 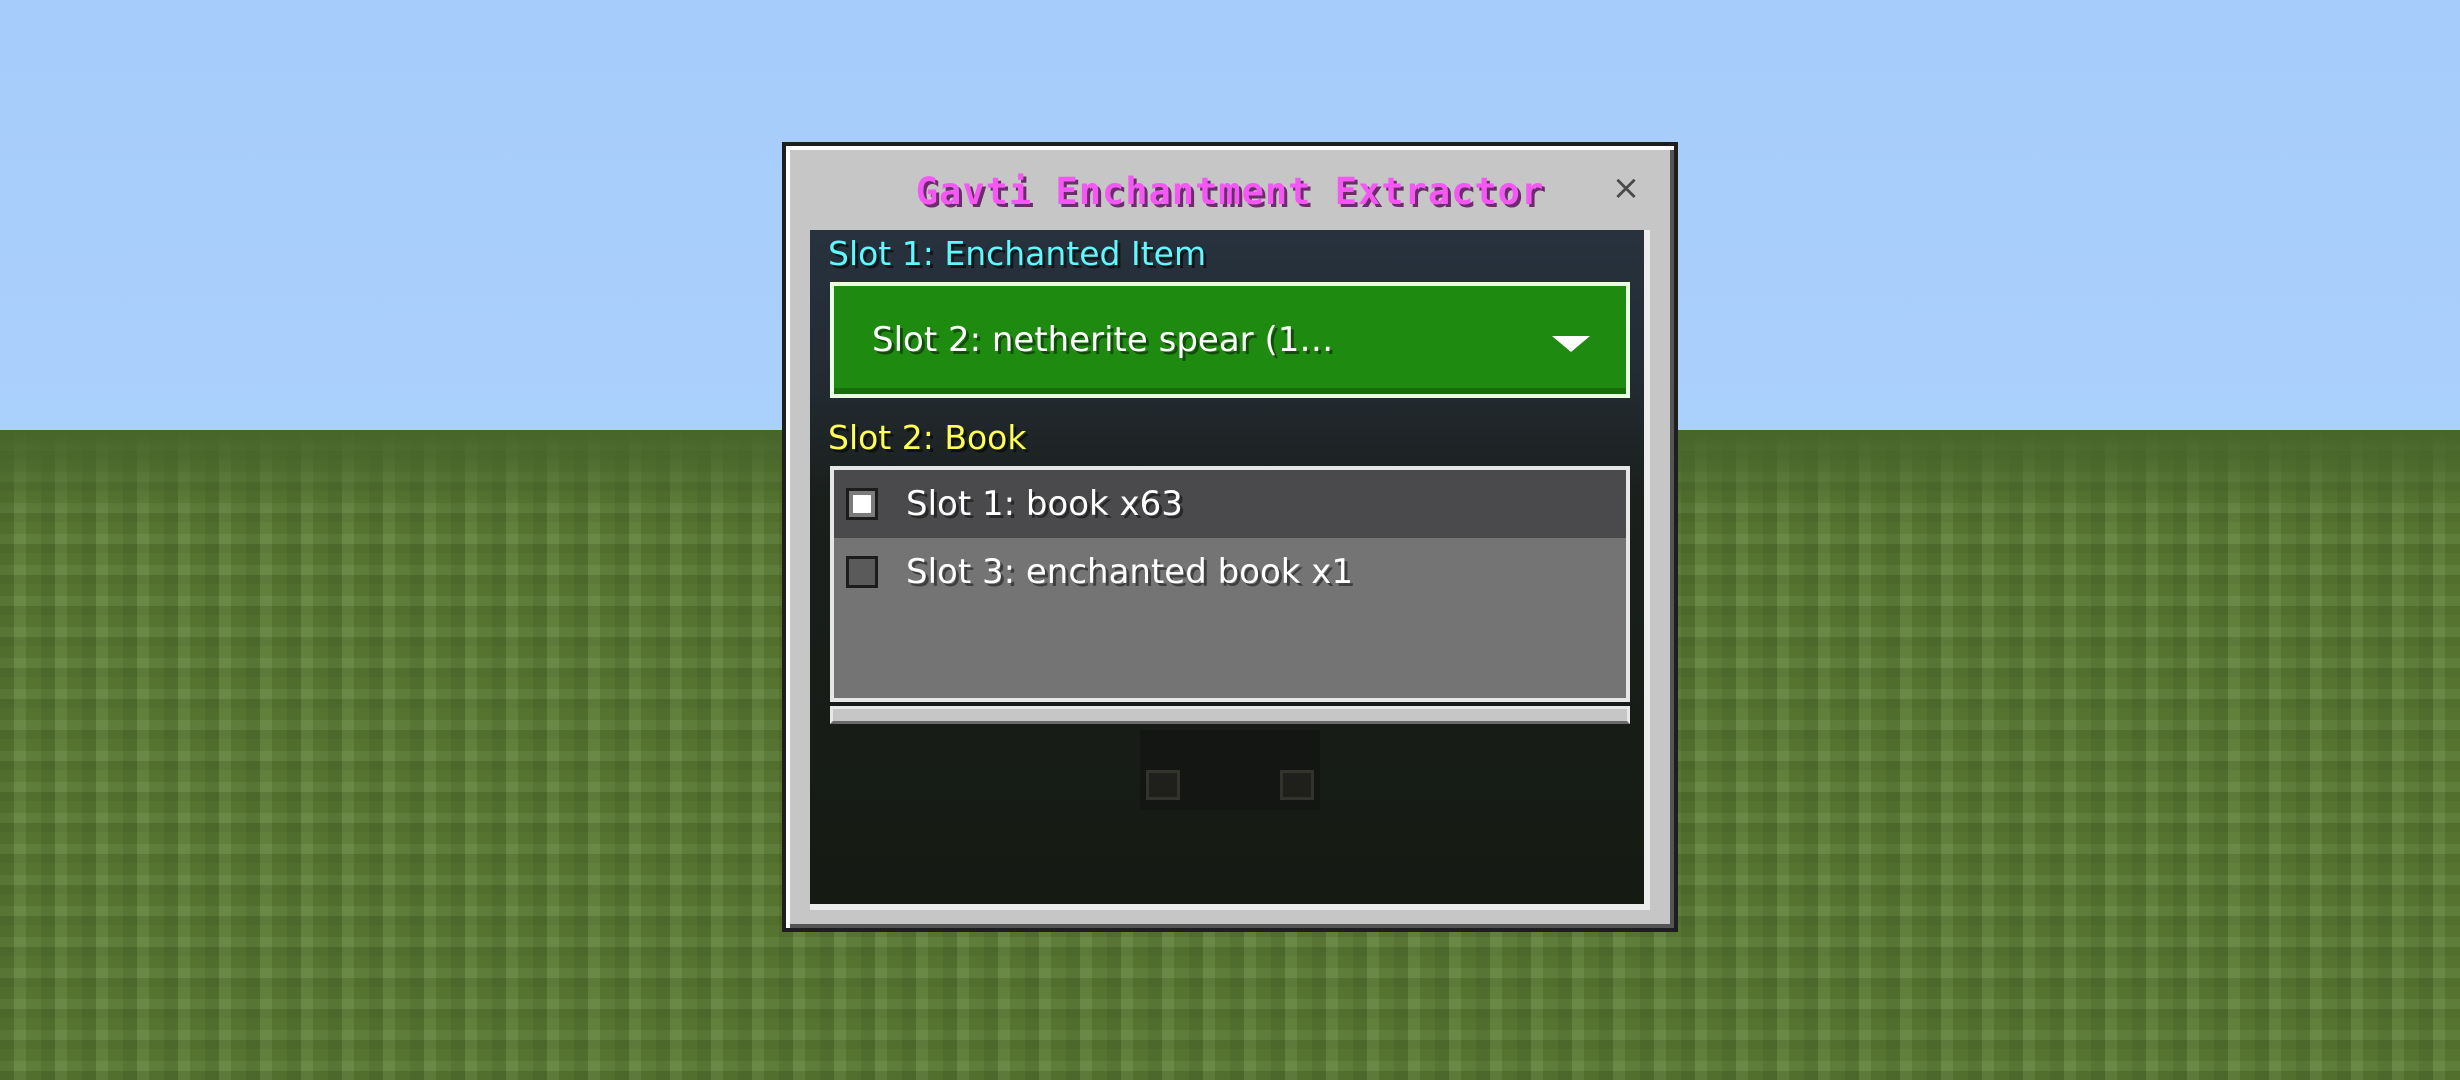 I want to click on dialog-title: Gavti Enchantment Extractor, so click(x=1230, y=191).